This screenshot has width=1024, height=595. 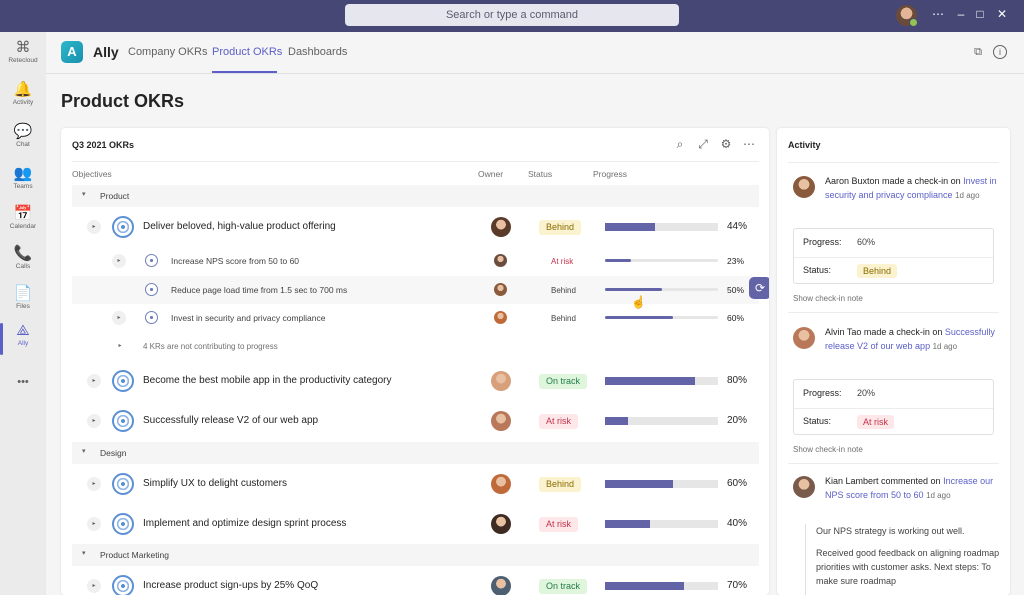 What do you see at coordinates (23, 330) in the screenshot?
I see `ally-icon: ⟁` at bounding box center [23, 330].